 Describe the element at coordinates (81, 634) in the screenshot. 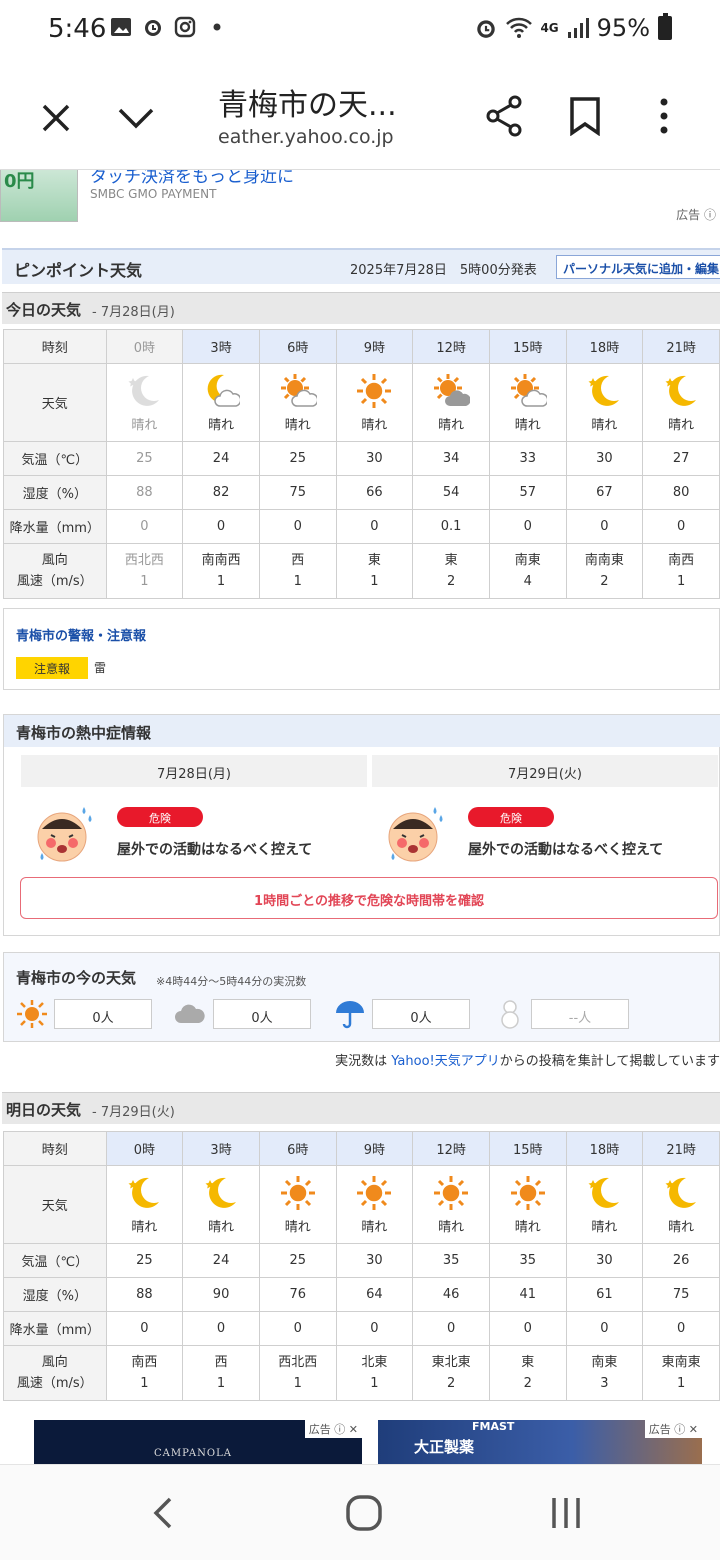

I see `warning-title: 青梅市の警報・注意報` at that location.